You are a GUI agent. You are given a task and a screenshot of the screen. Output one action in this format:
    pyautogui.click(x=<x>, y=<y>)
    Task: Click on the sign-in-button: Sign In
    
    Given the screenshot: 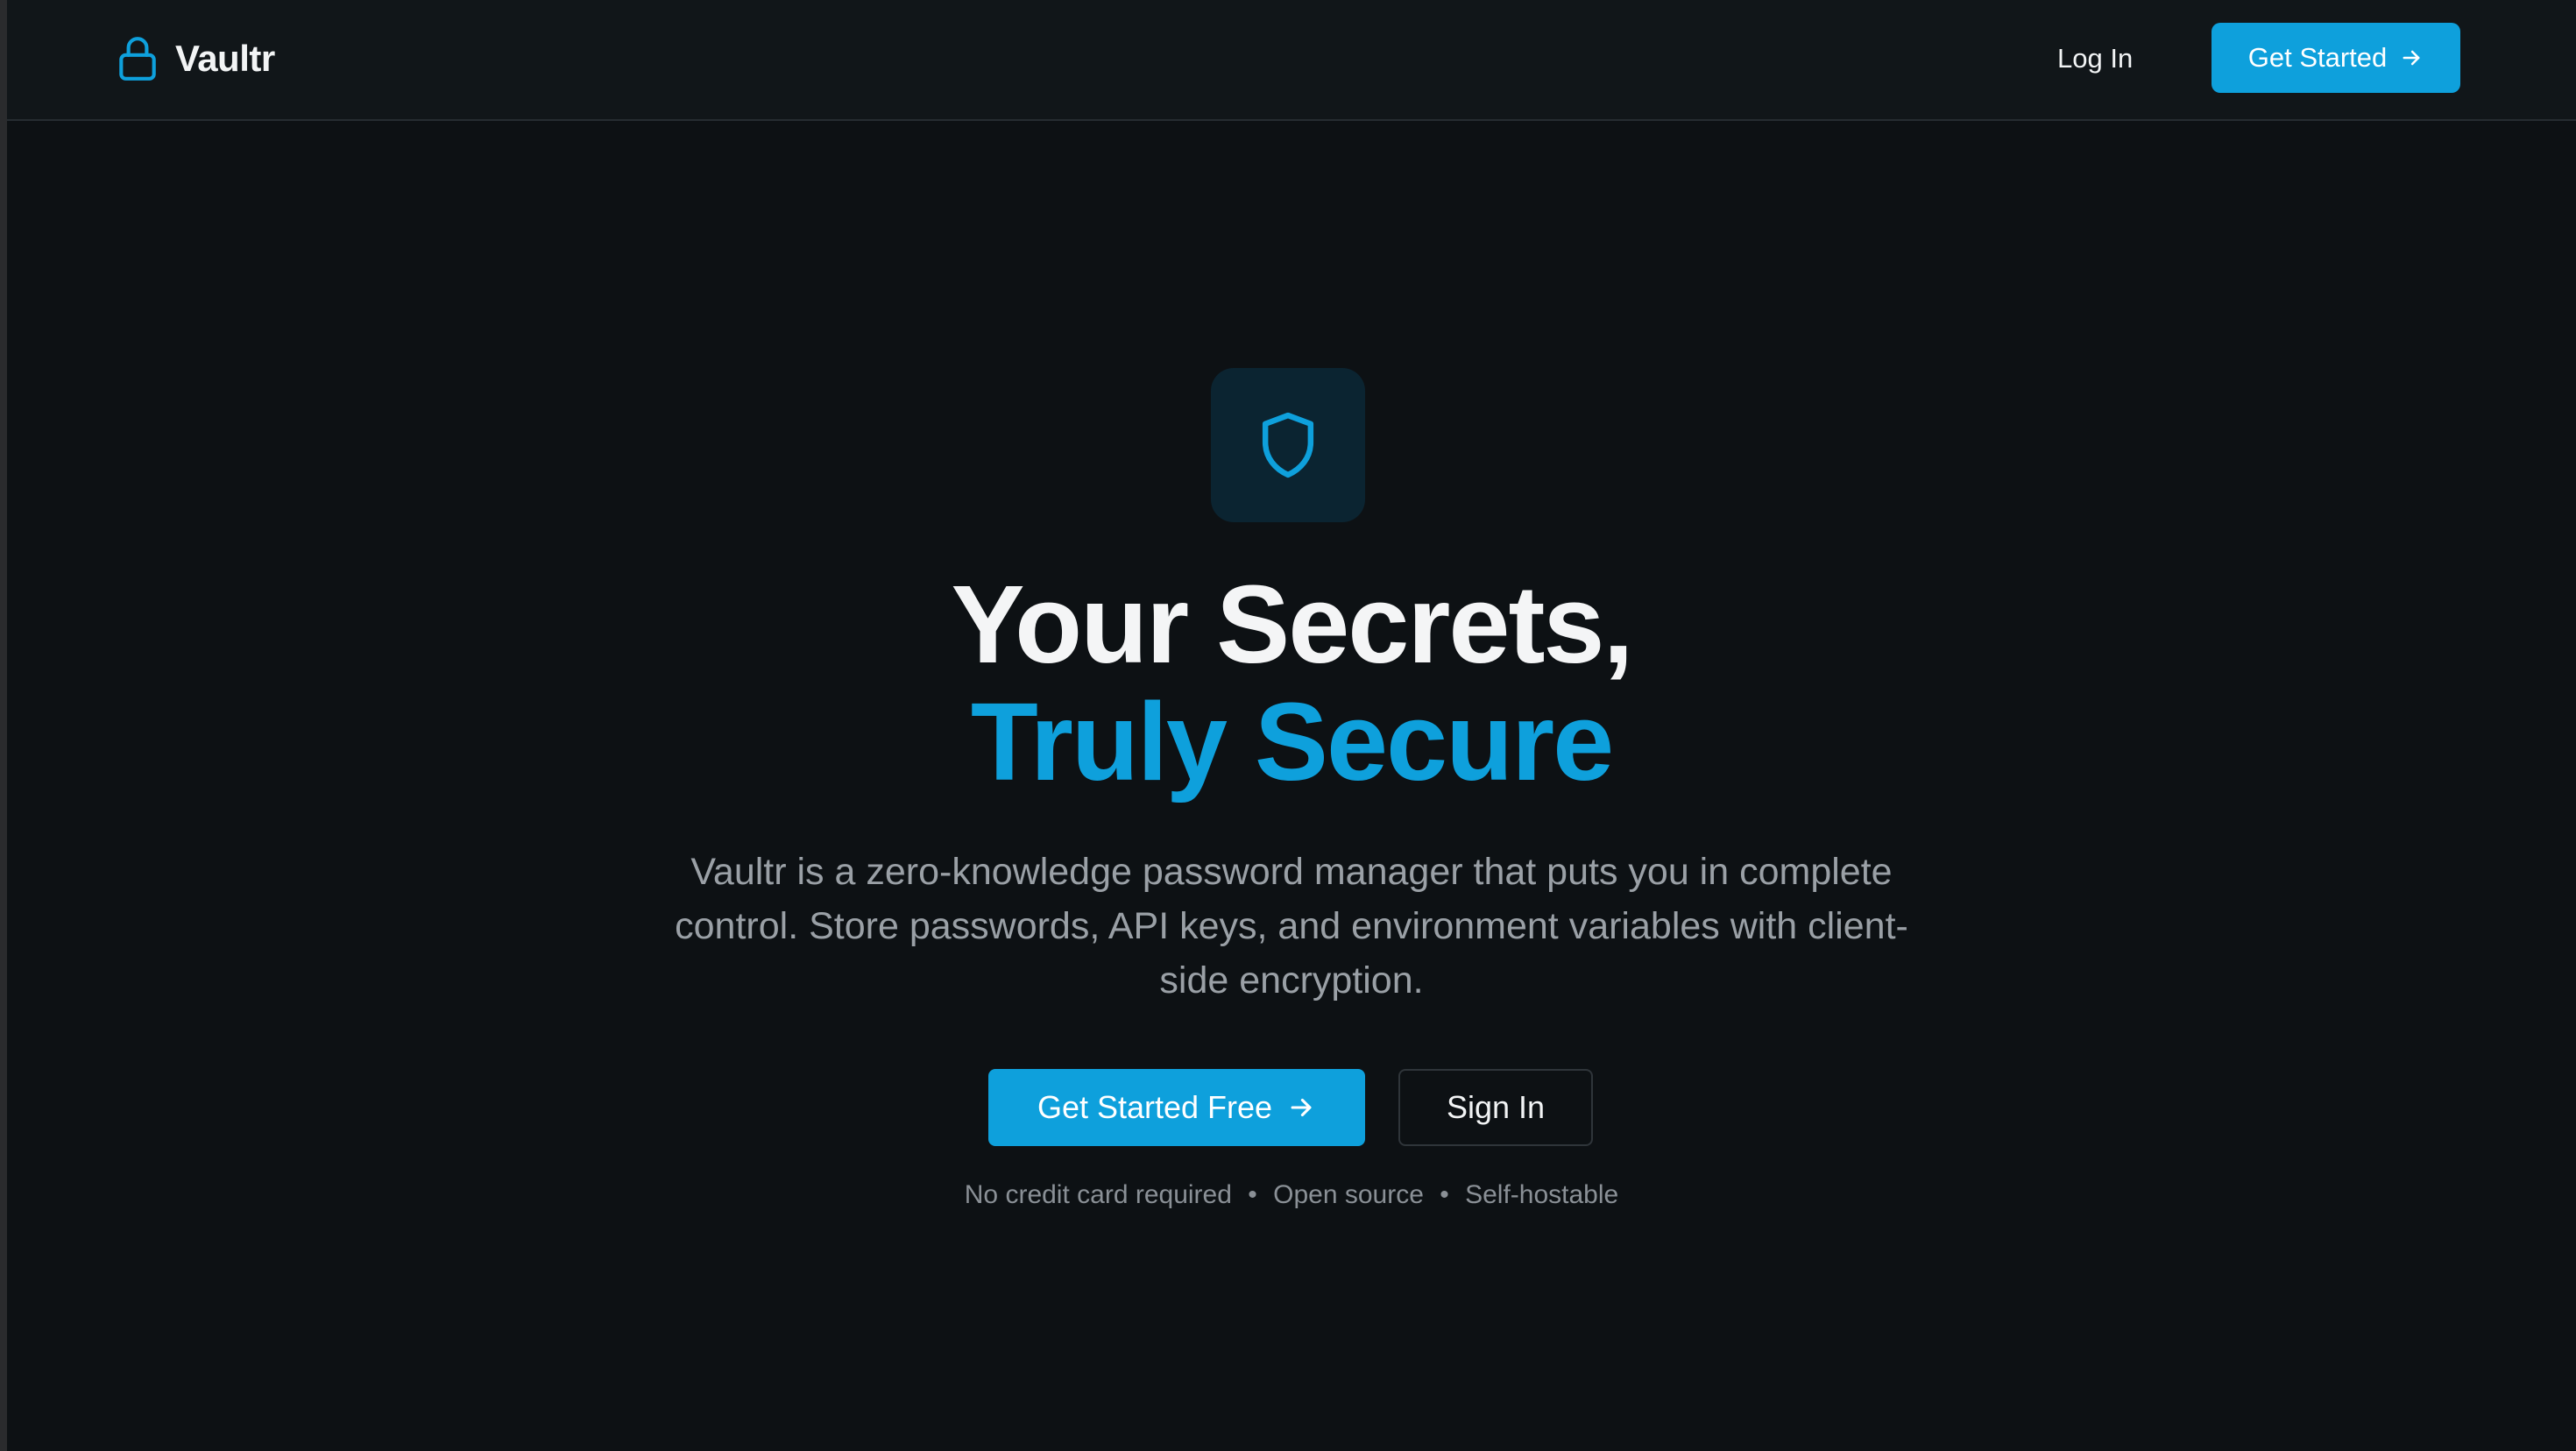 What is the action you would take?
    pyautogui.click(x=1495, y=1107)
    